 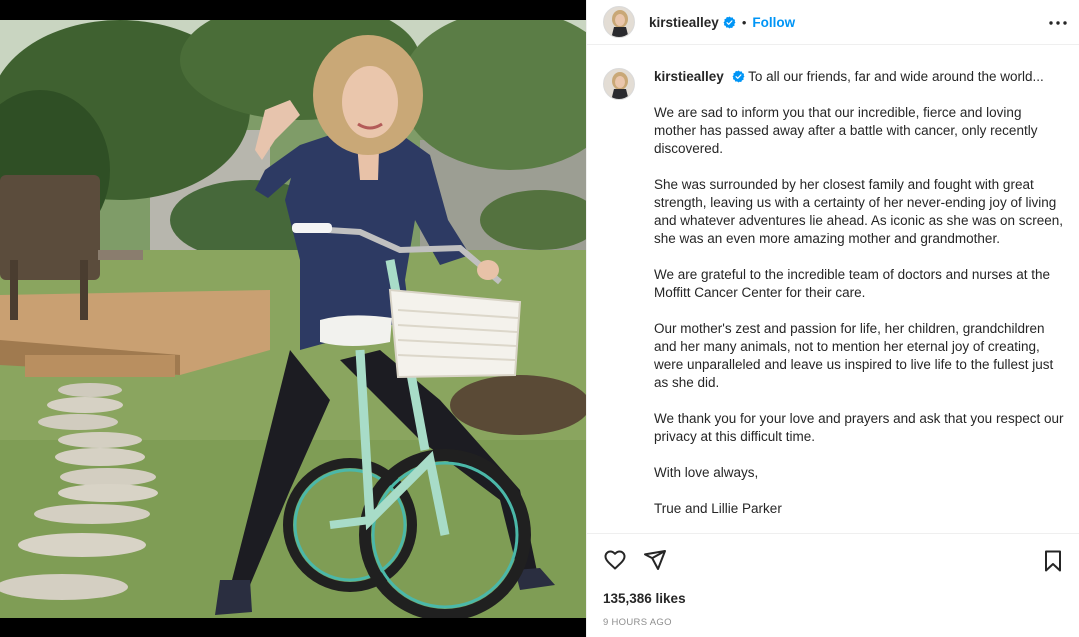 I want to click on post-header: kirstiealley • Follow, so click(x=833, y=22).